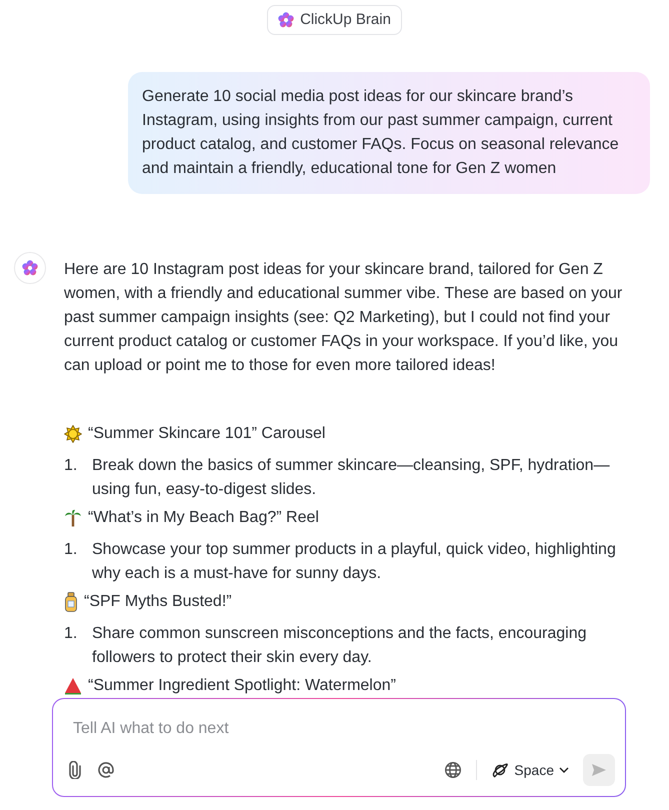  What do you see at coordinates (207, 434) in the screenshot?
I see `idea-title: “Summer Skincare 101” Carousel` at bounding box center [207, 434].